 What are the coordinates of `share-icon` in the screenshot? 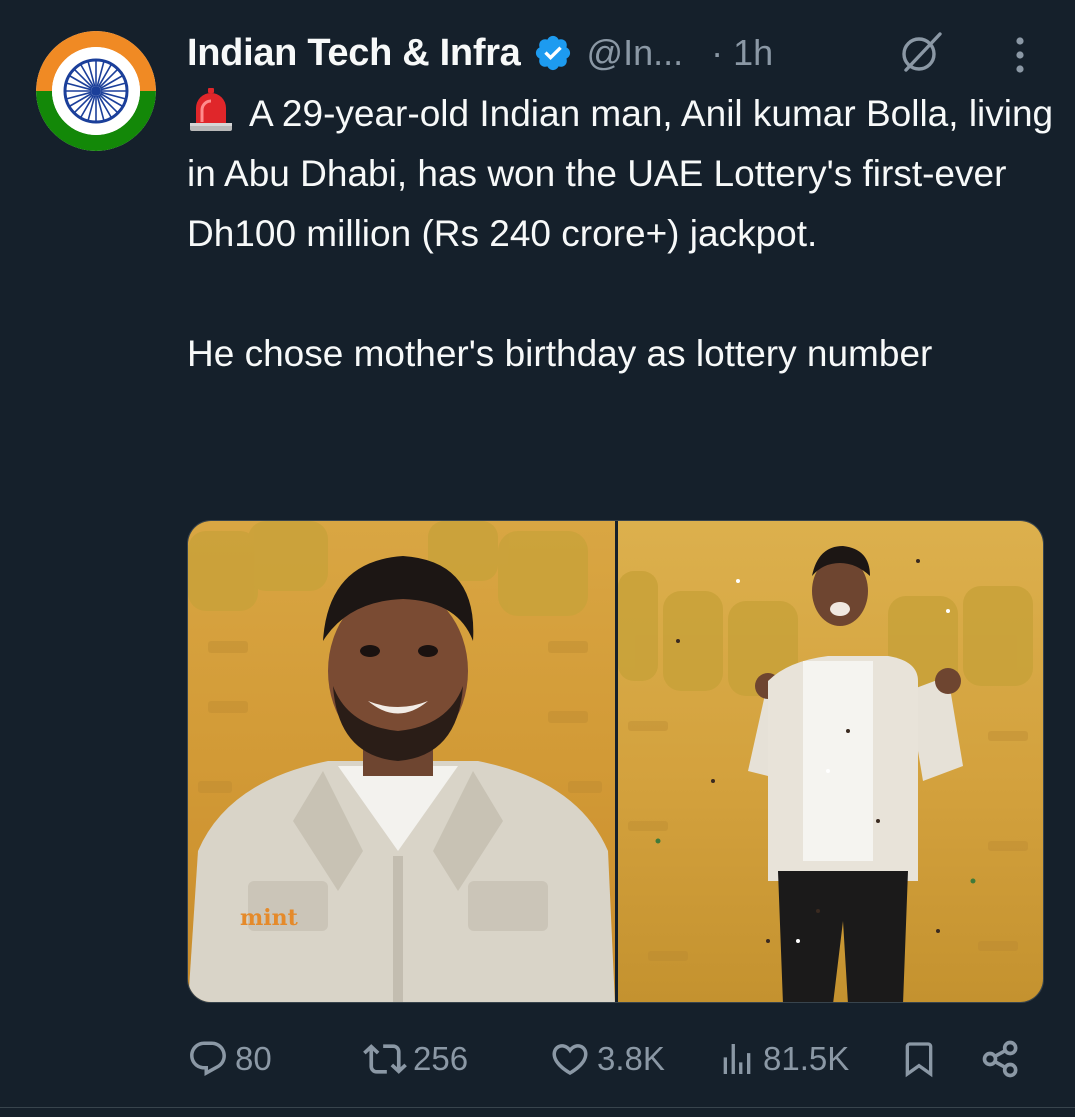 It's located at (1000, 1059).